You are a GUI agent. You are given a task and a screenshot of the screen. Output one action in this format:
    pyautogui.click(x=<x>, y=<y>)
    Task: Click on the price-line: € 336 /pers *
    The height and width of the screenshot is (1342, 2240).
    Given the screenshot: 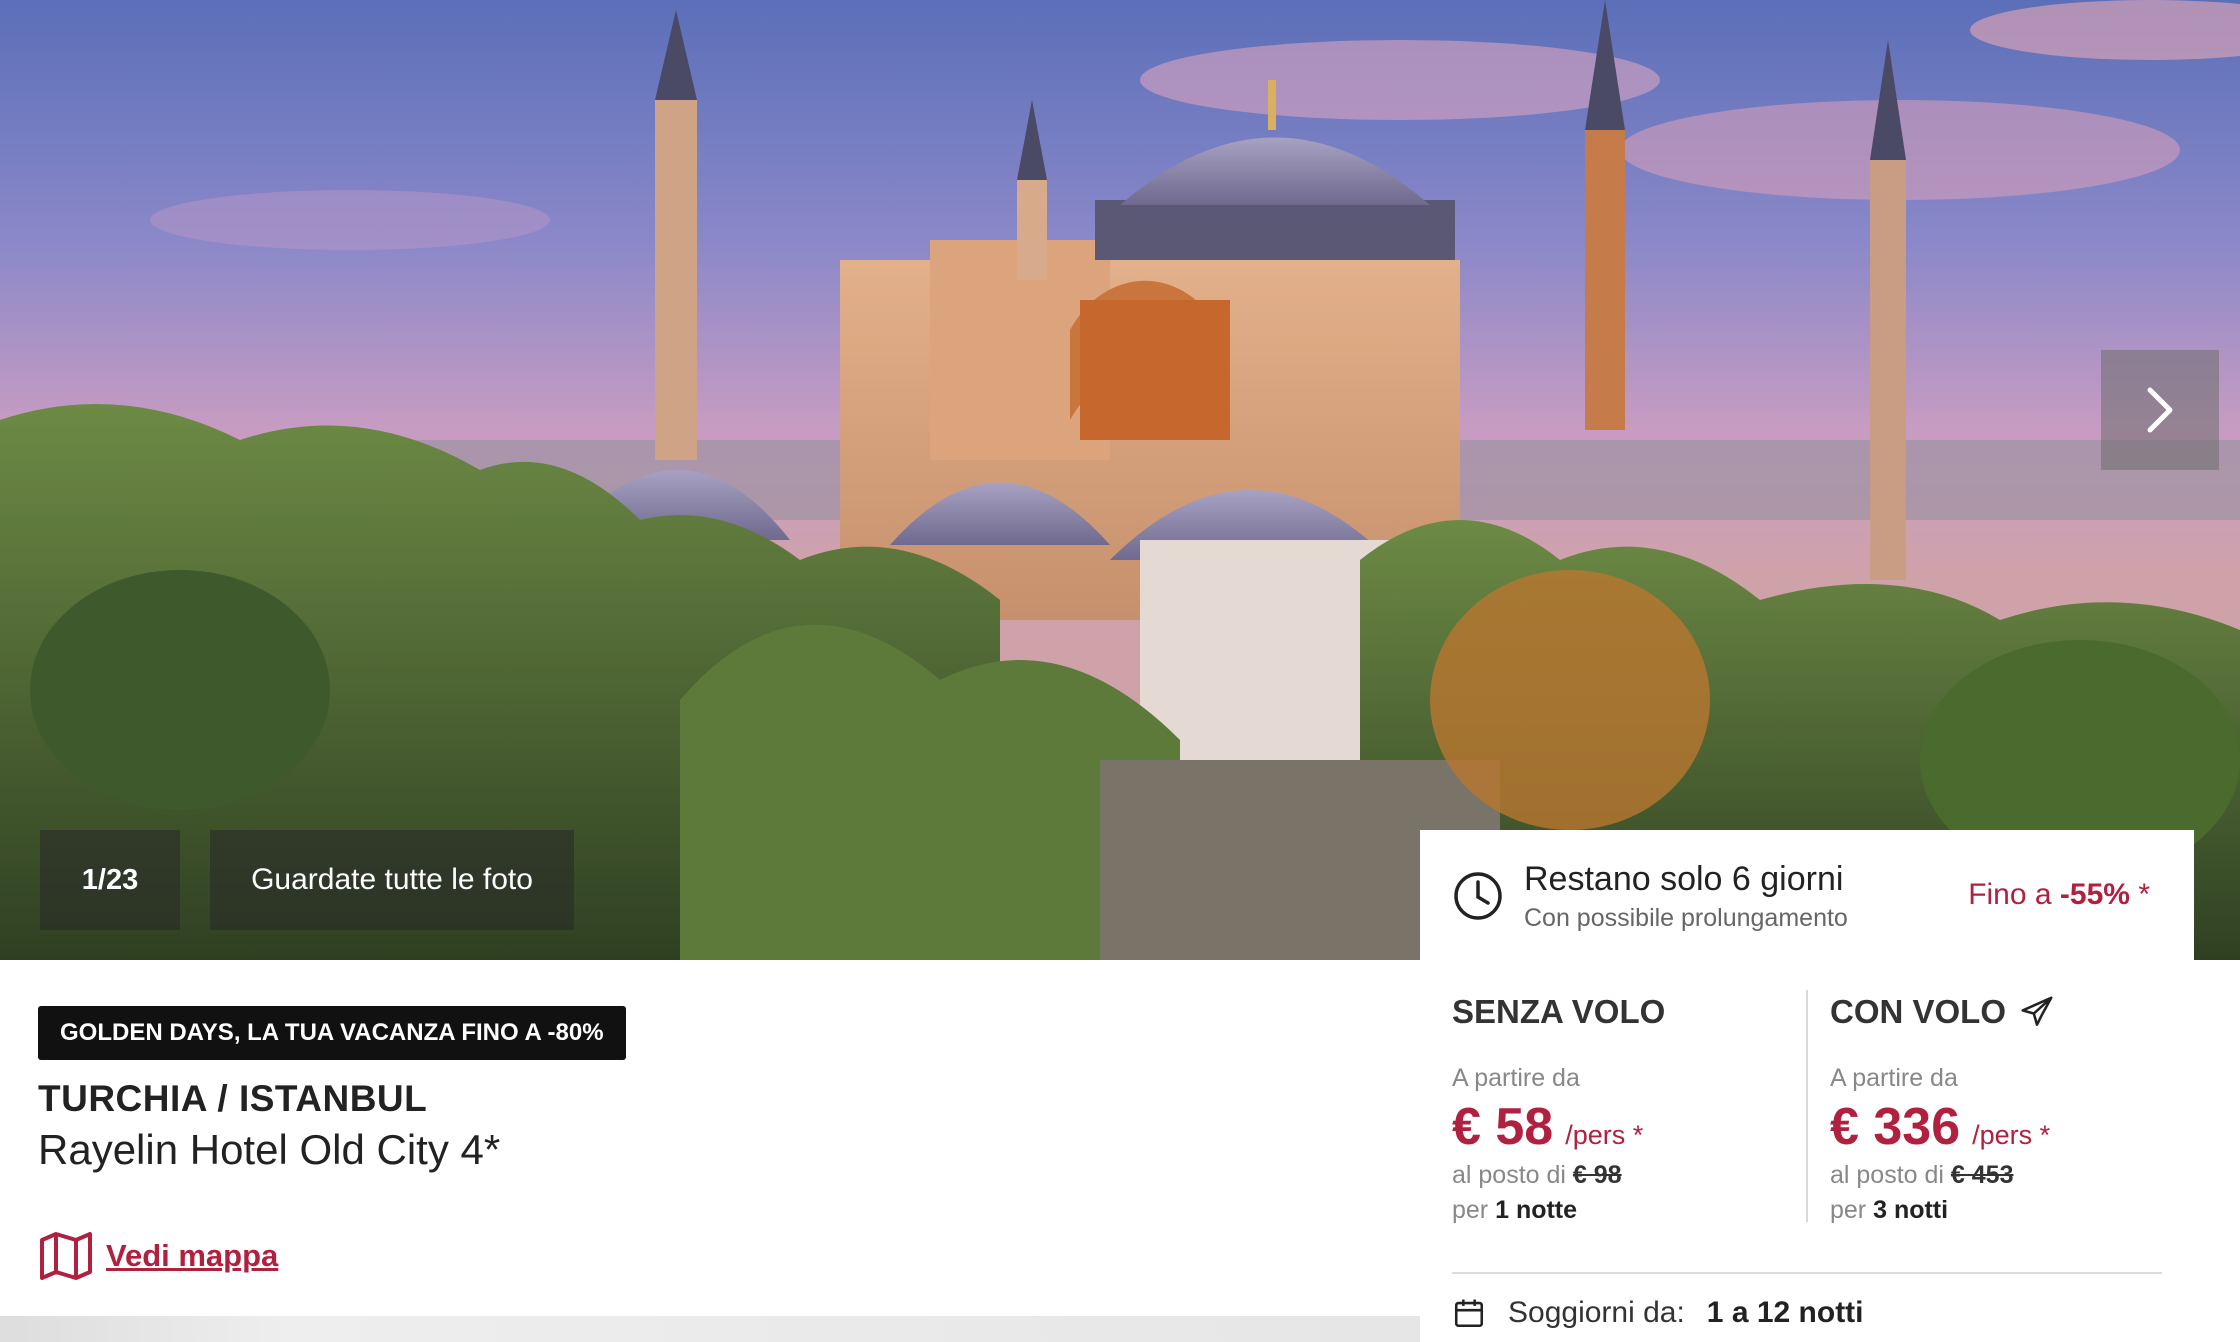 What is the action you would take?
    pyautogui.click(x=2010, y=1127)
    